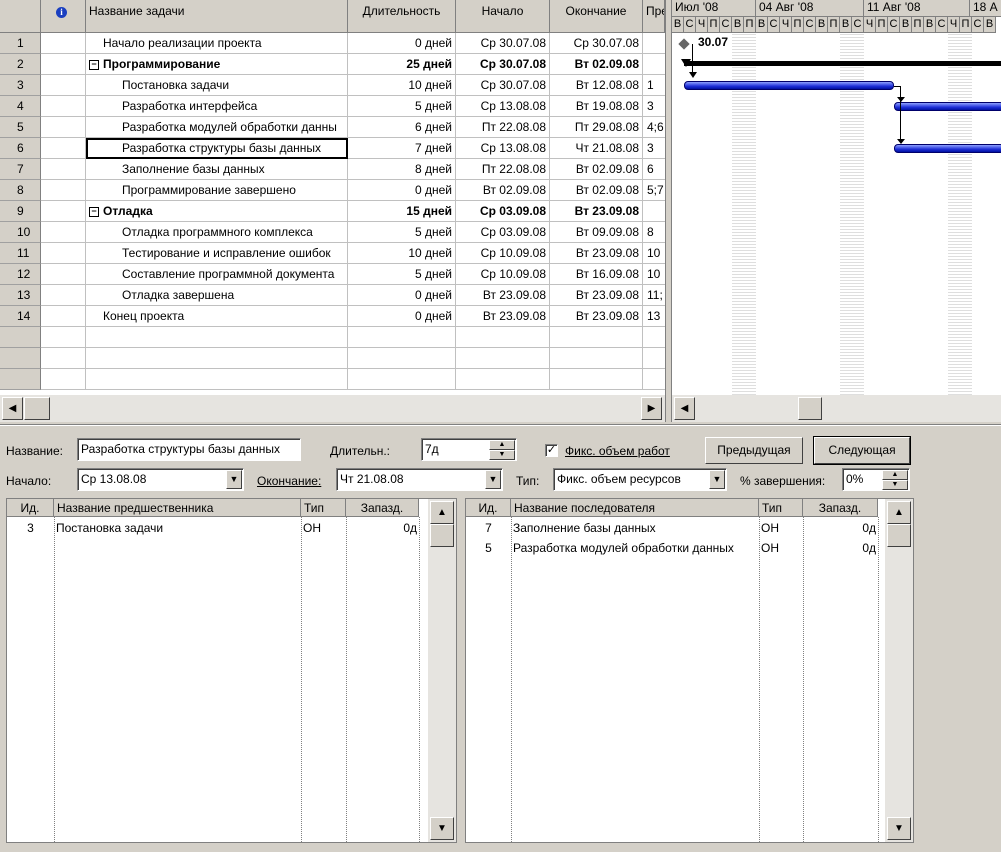 The width and height of the screenshot is (1001, 852). Describe the element at coordinates (217, 127) in the screenshot. I see `task-name-cell: Разработка модулей обработки данны` at that location.